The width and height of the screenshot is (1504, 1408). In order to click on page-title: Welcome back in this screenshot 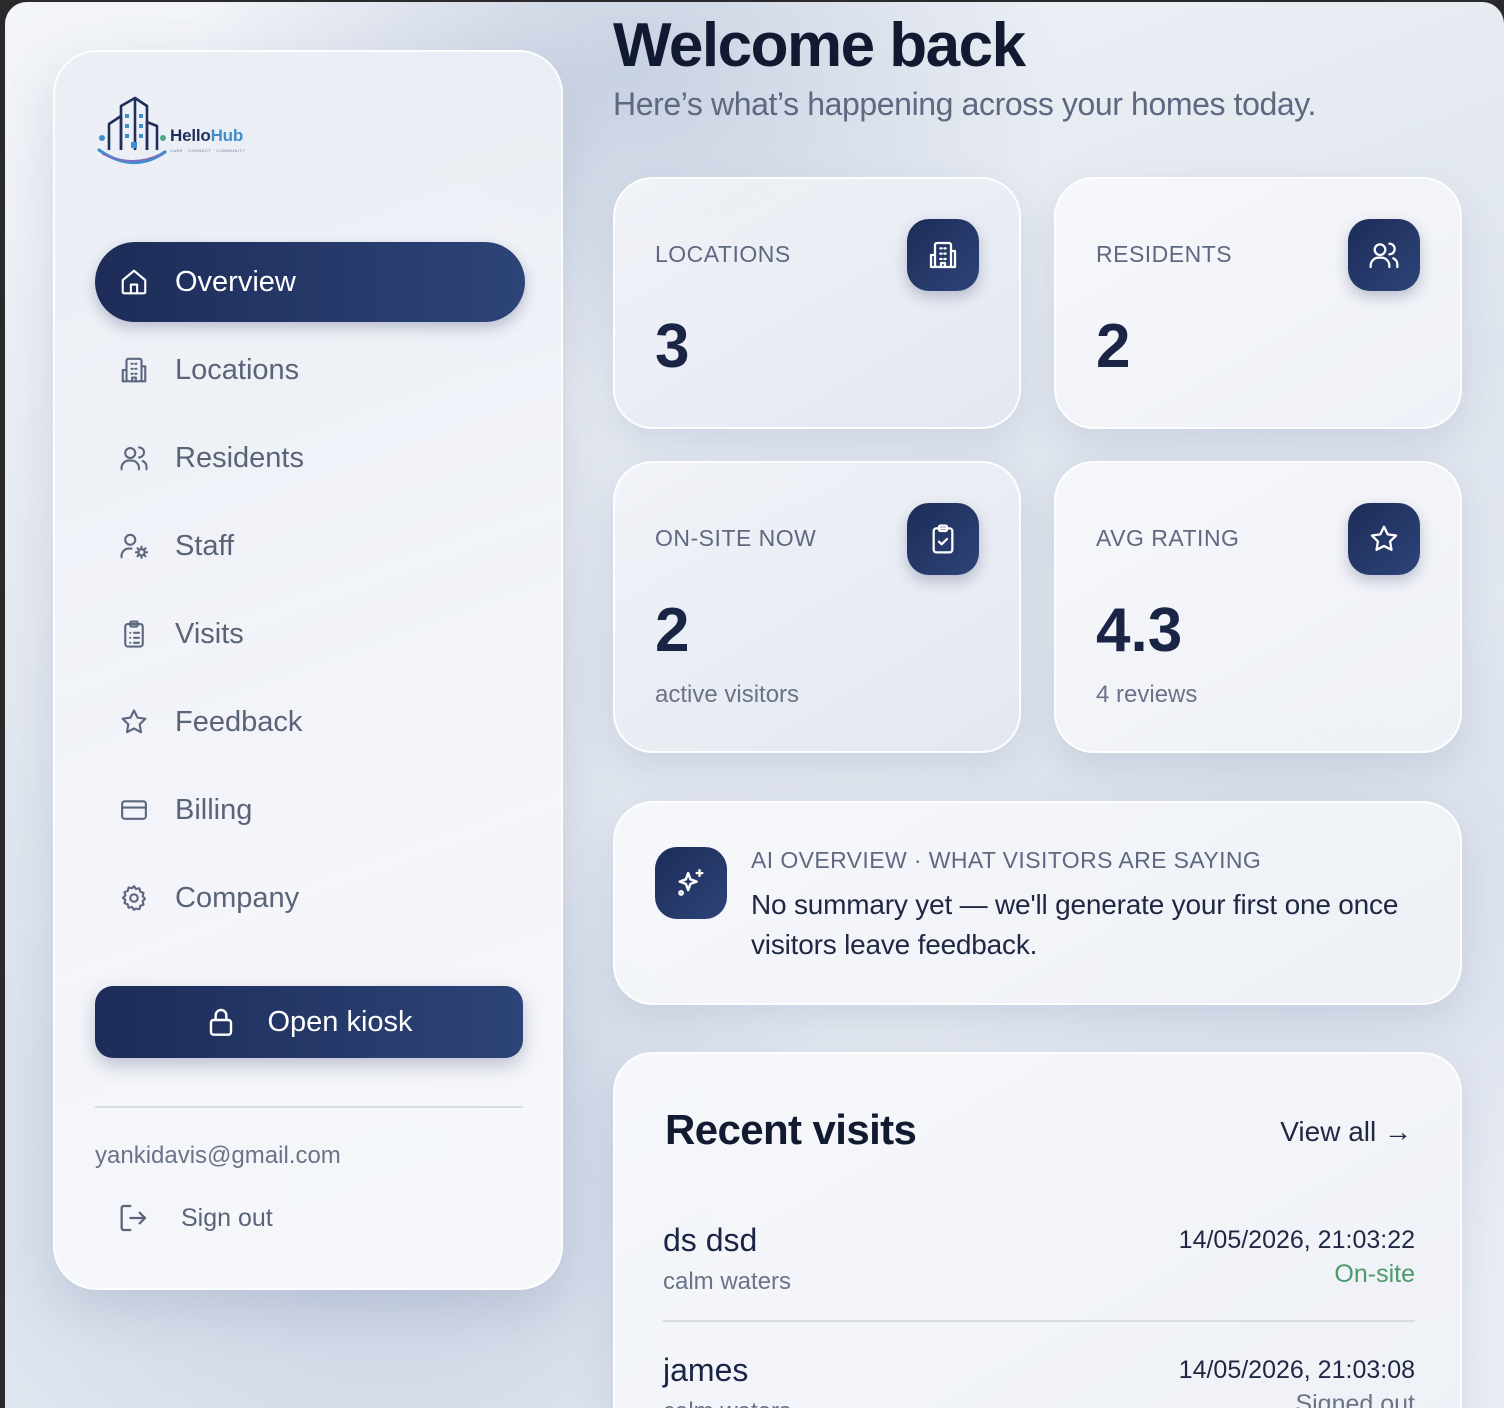, I will do `click(819, 45)`.